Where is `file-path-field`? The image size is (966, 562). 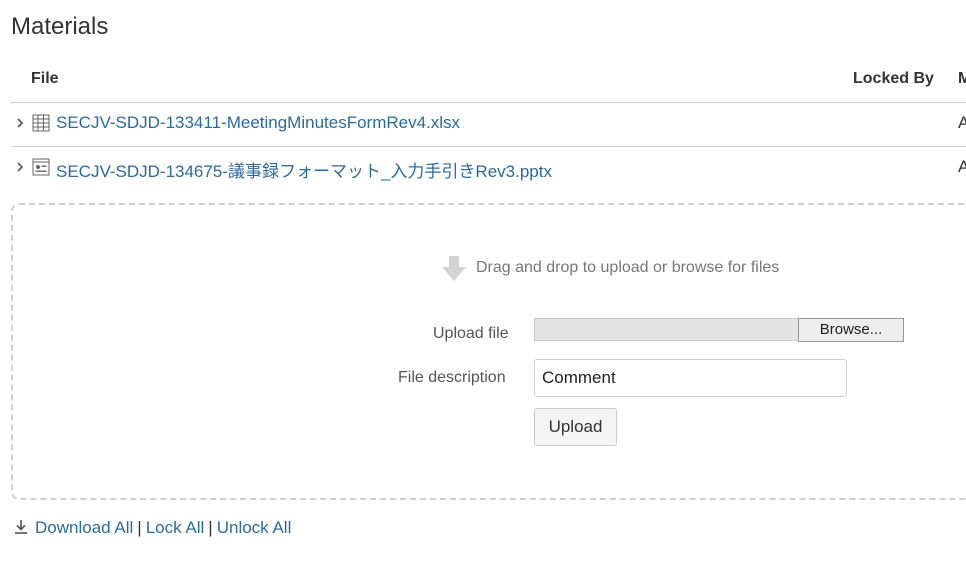
file-path-field is located at coordinates (666, 329).